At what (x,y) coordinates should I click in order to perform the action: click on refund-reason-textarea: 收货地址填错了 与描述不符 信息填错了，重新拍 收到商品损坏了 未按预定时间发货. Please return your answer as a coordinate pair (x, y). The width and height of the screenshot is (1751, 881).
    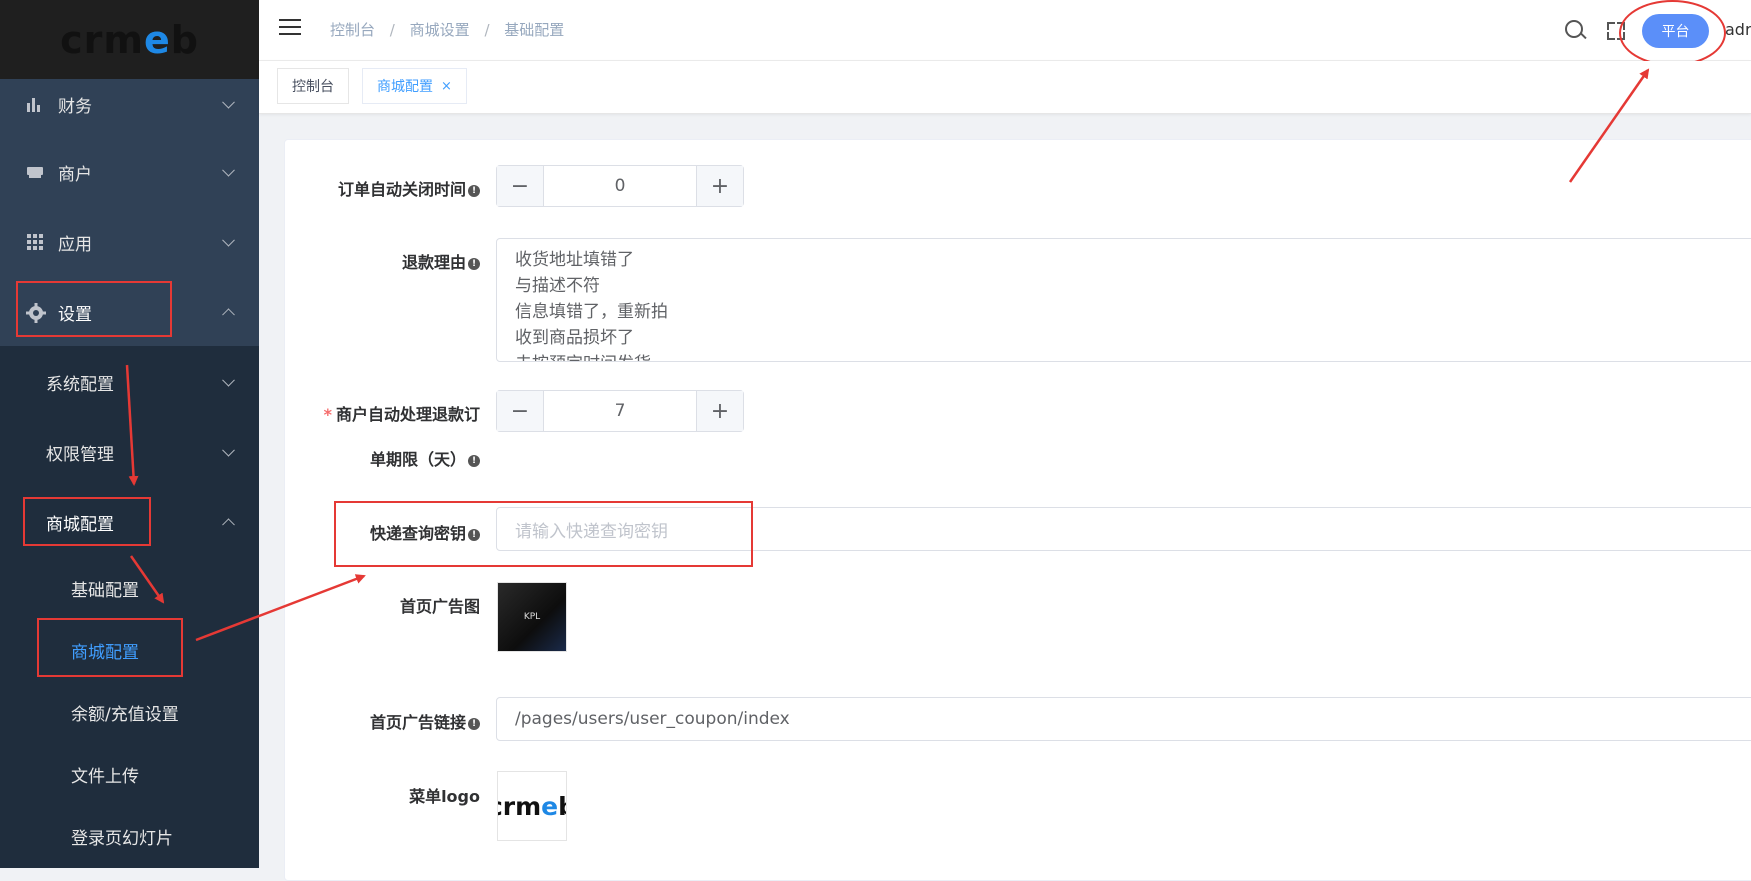
    Looking at the image, I should click on (1123, 300).